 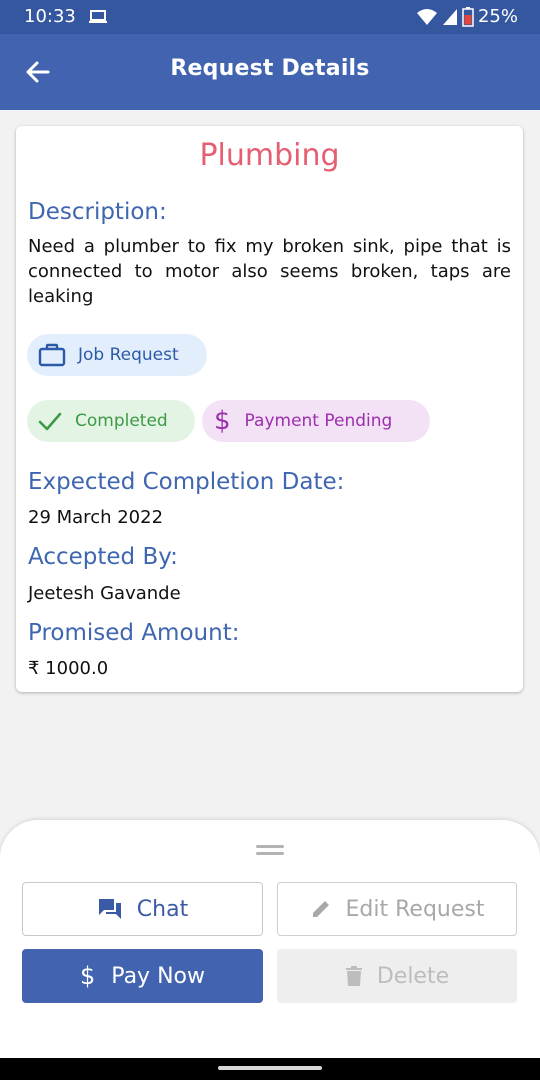 What do you see at coordinates (109, 909) in the screenshot?
I see `chat-icon` at bounding box center [109, 909].